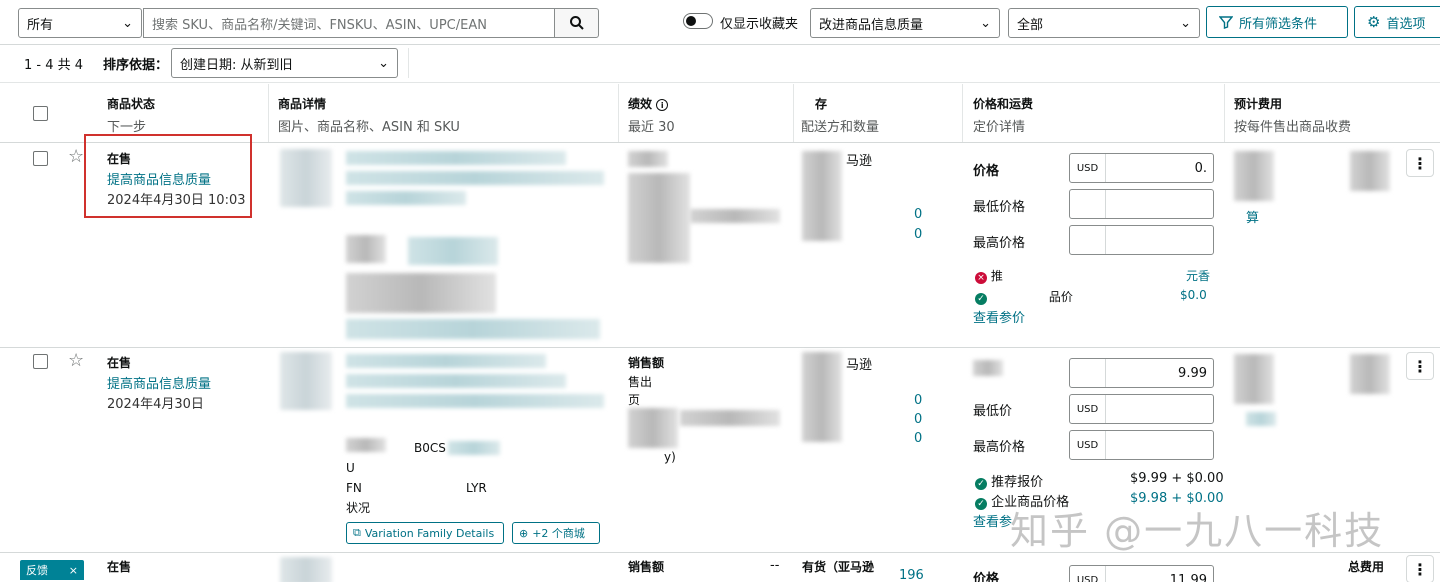  I want to click on error-icon: ×, so click(981, 278).